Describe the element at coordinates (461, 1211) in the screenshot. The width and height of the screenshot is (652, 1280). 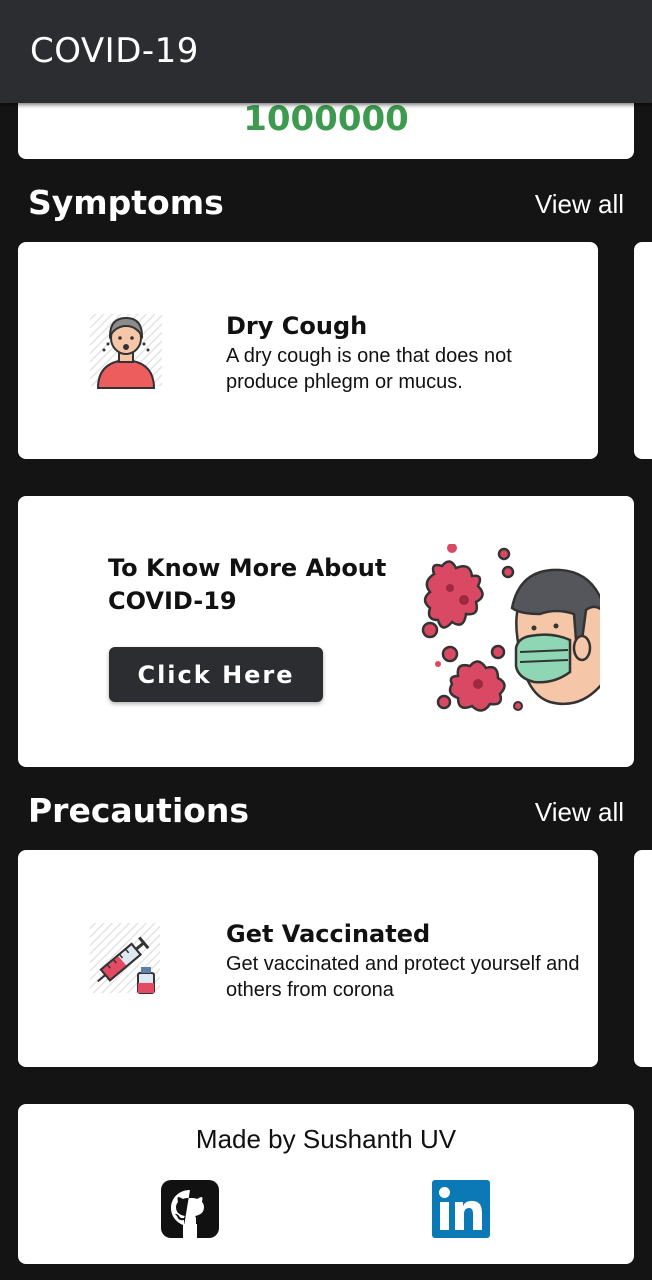
I see `linkedin-icon` at that location.